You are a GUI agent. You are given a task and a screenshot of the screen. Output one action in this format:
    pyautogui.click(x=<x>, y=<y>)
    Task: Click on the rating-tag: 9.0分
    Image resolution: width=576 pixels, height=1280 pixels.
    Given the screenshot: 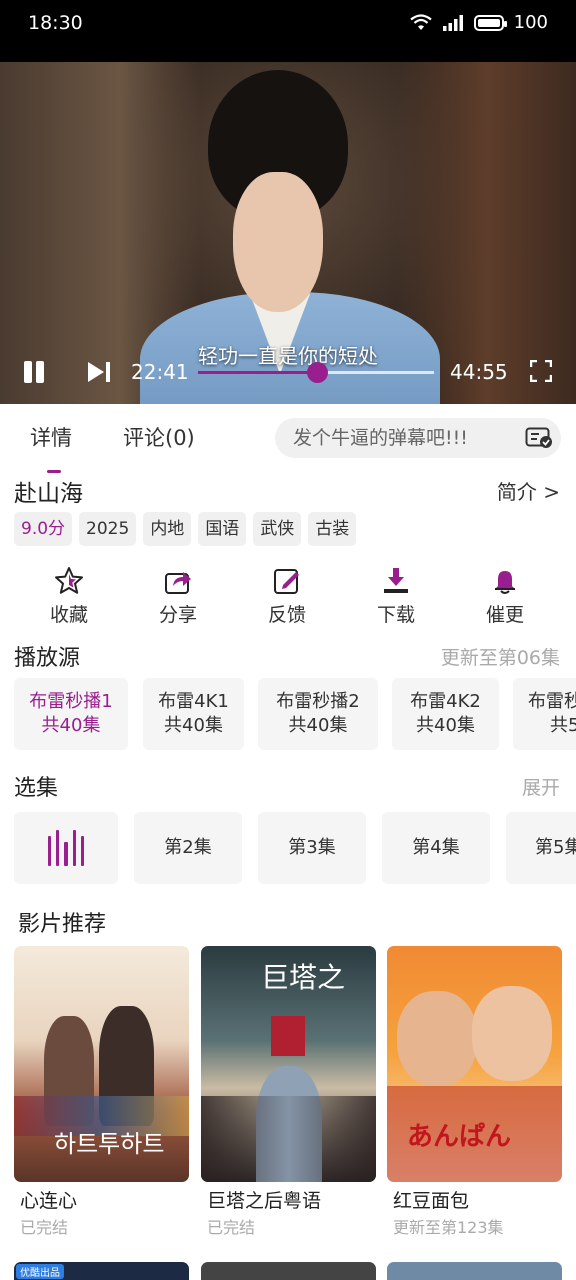 What is the action you would take?
    pyautogui.click(x=43, y=529)
    